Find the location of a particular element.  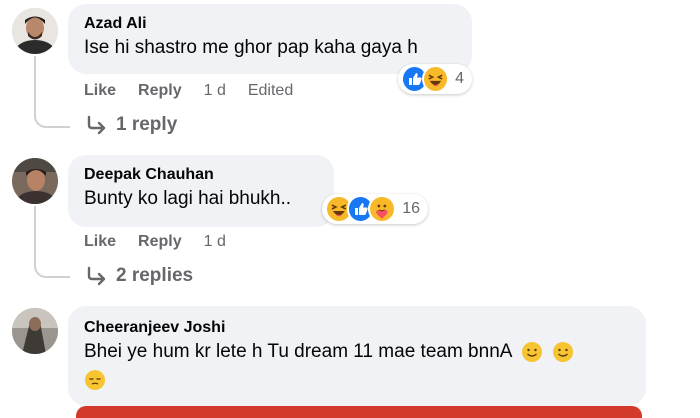

reaction-summary: 4 is located at coordinates (435, 79).